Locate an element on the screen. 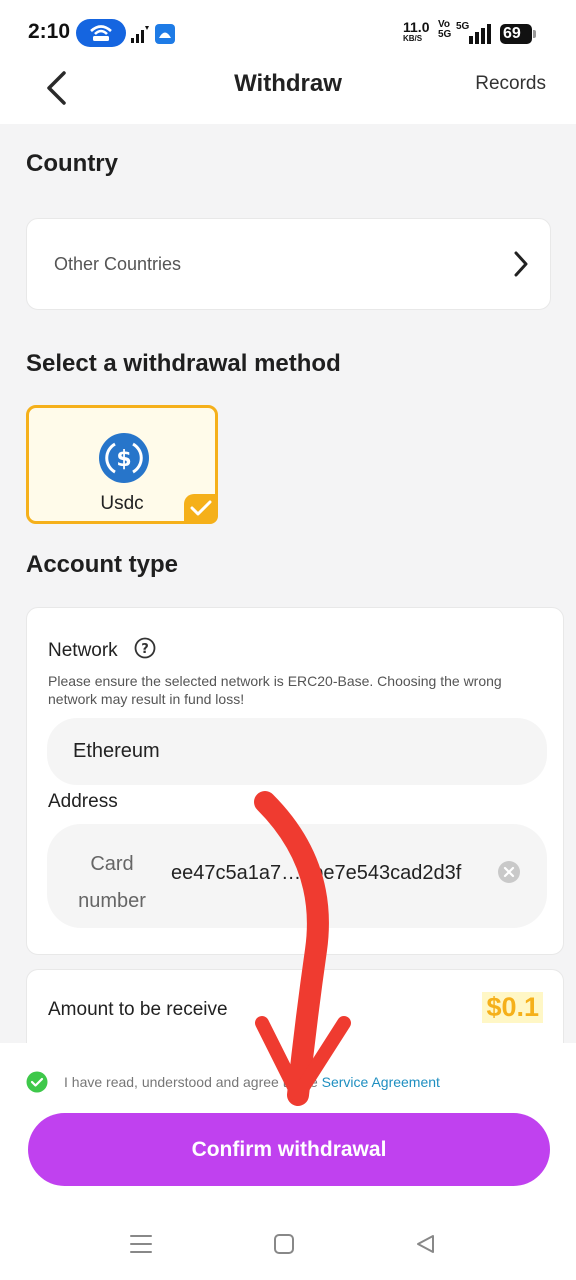 The image size is (576, 1280). app-header: Withdraw Records is located at coordinates (288, 93).